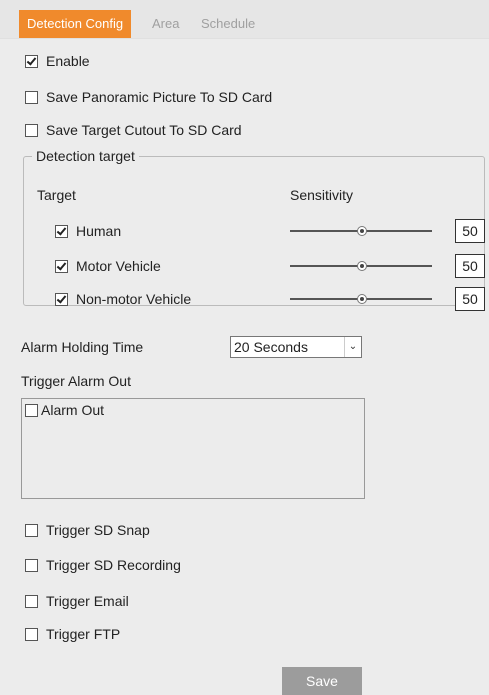 Image resolution: width=489 pixels, height=695 pixels. I want to click on trigger-email-option: Trigger Email, so click(77, 601).